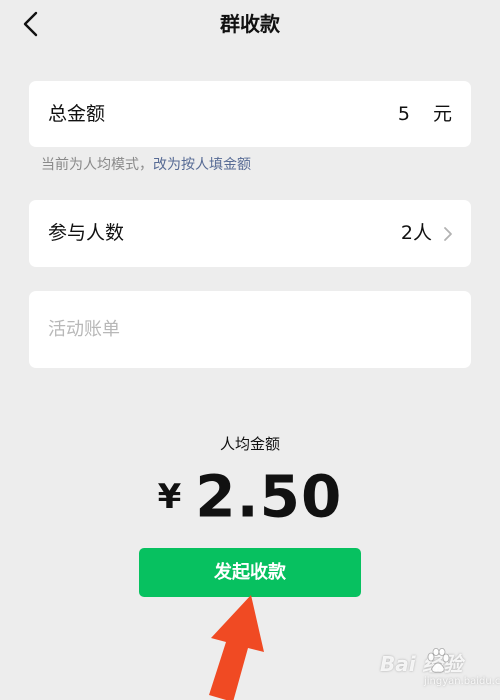 This screenshot has height=700, width=500. I want to click on nav-bar: 群收款, so click(250, 25).